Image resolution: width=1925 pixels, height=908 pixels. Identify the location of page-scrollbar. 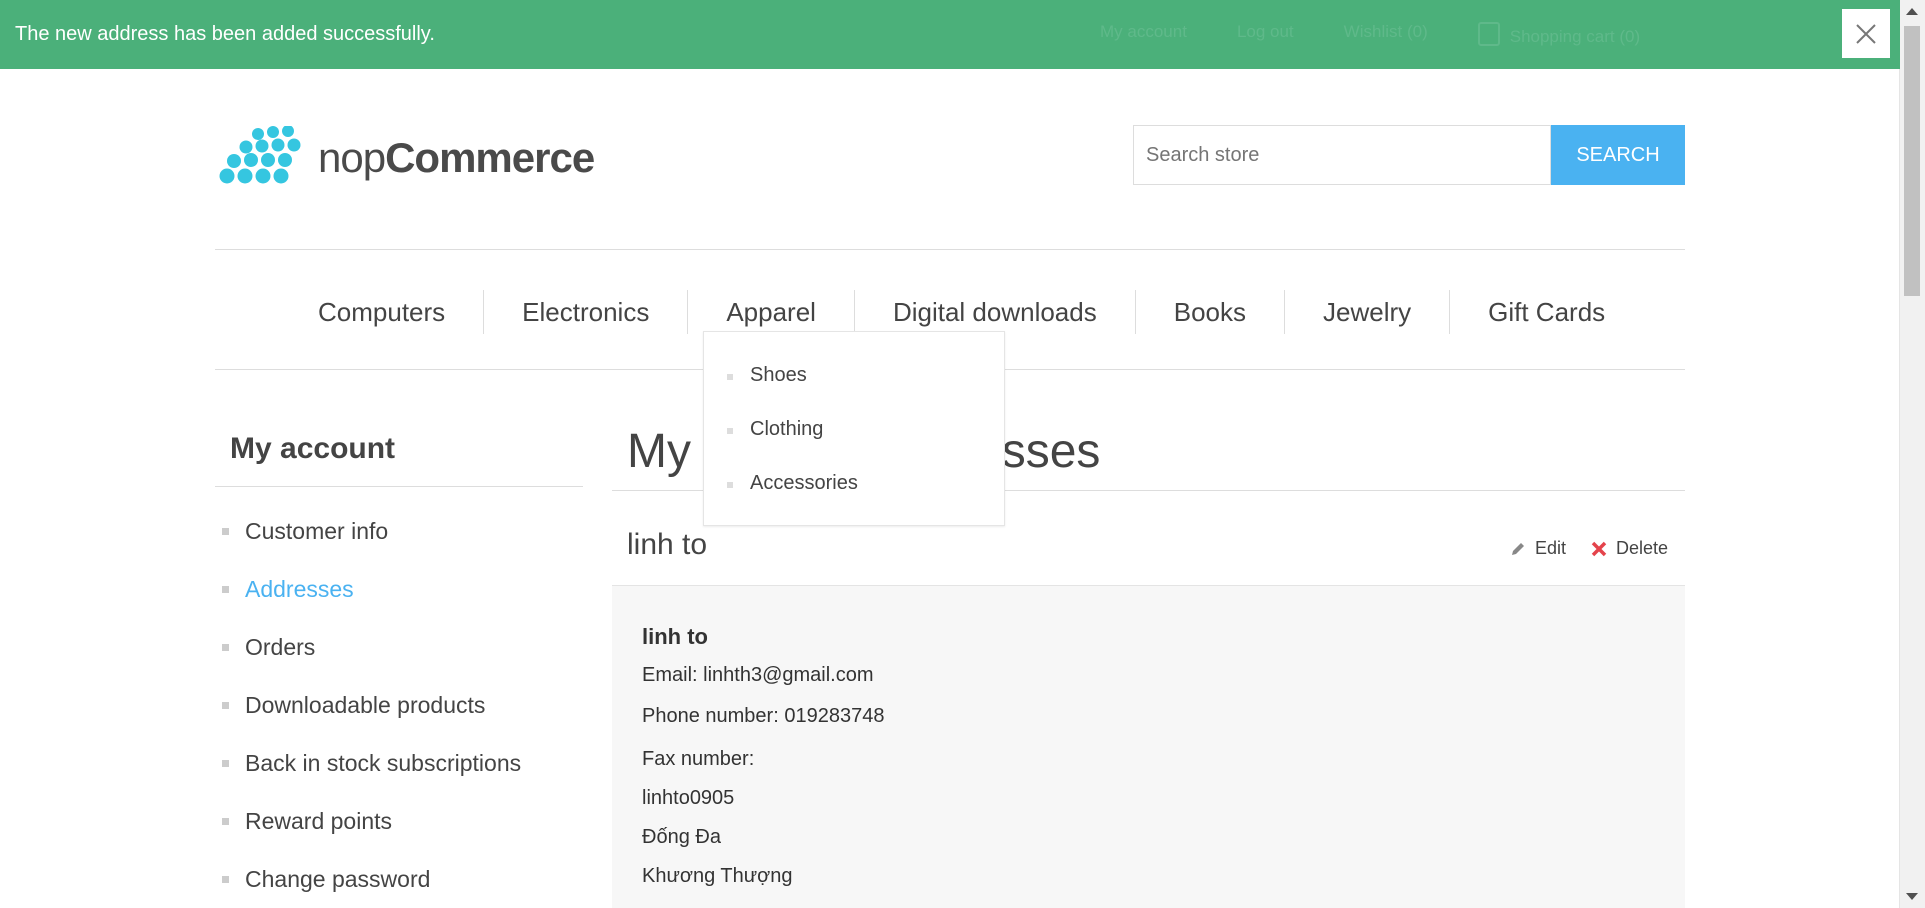
(1912, 454).